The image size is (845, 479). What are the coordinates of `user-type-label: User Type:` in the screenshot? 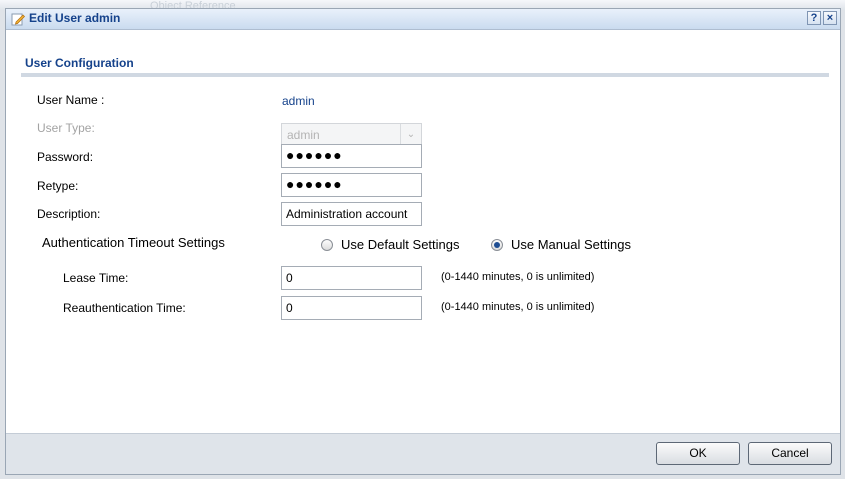 It's located at (66, 128).